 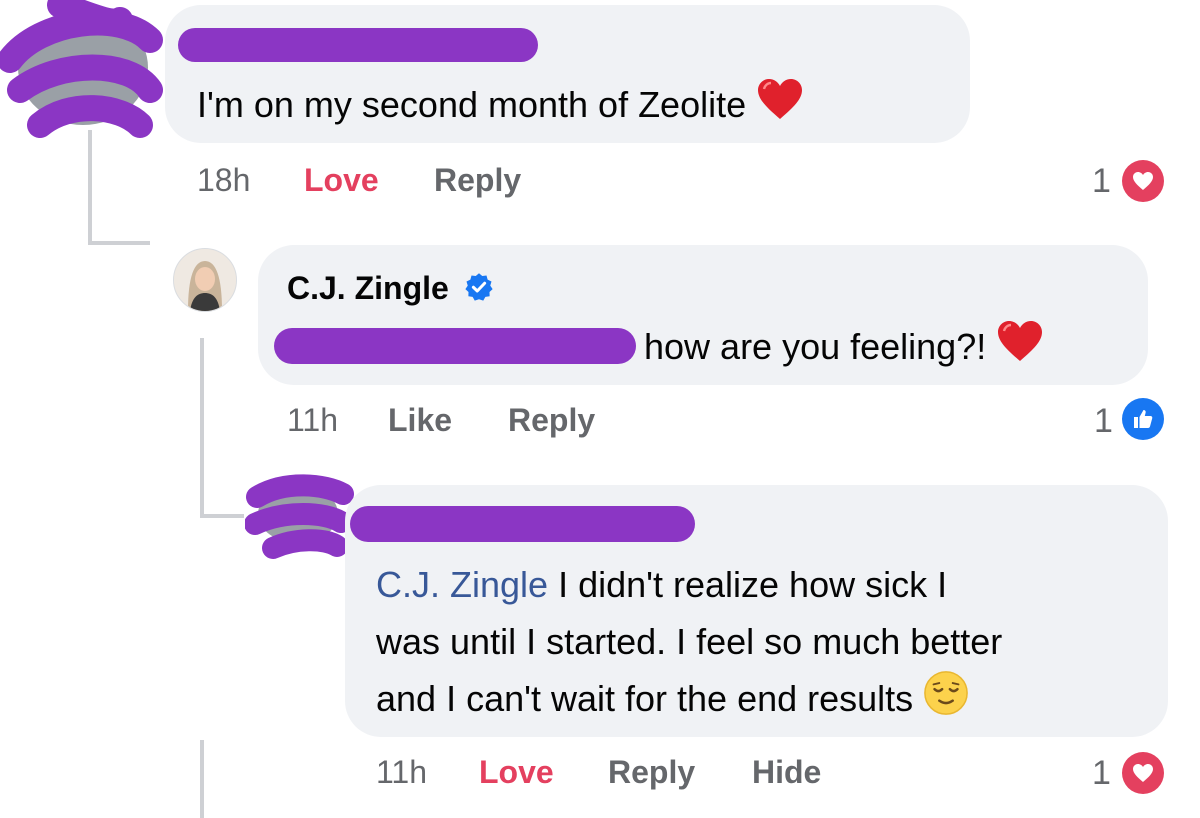 What do you see at coordinates (1143, 419) in the screenshot?
I see `like-reaction-icon` at bounding box center [1143, 419].